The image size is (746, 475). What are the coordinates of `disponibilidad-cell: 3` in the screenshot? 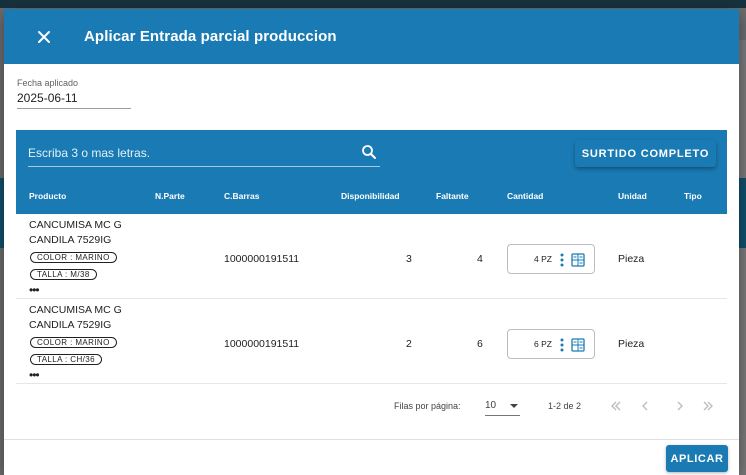 It's located at (409, 259).